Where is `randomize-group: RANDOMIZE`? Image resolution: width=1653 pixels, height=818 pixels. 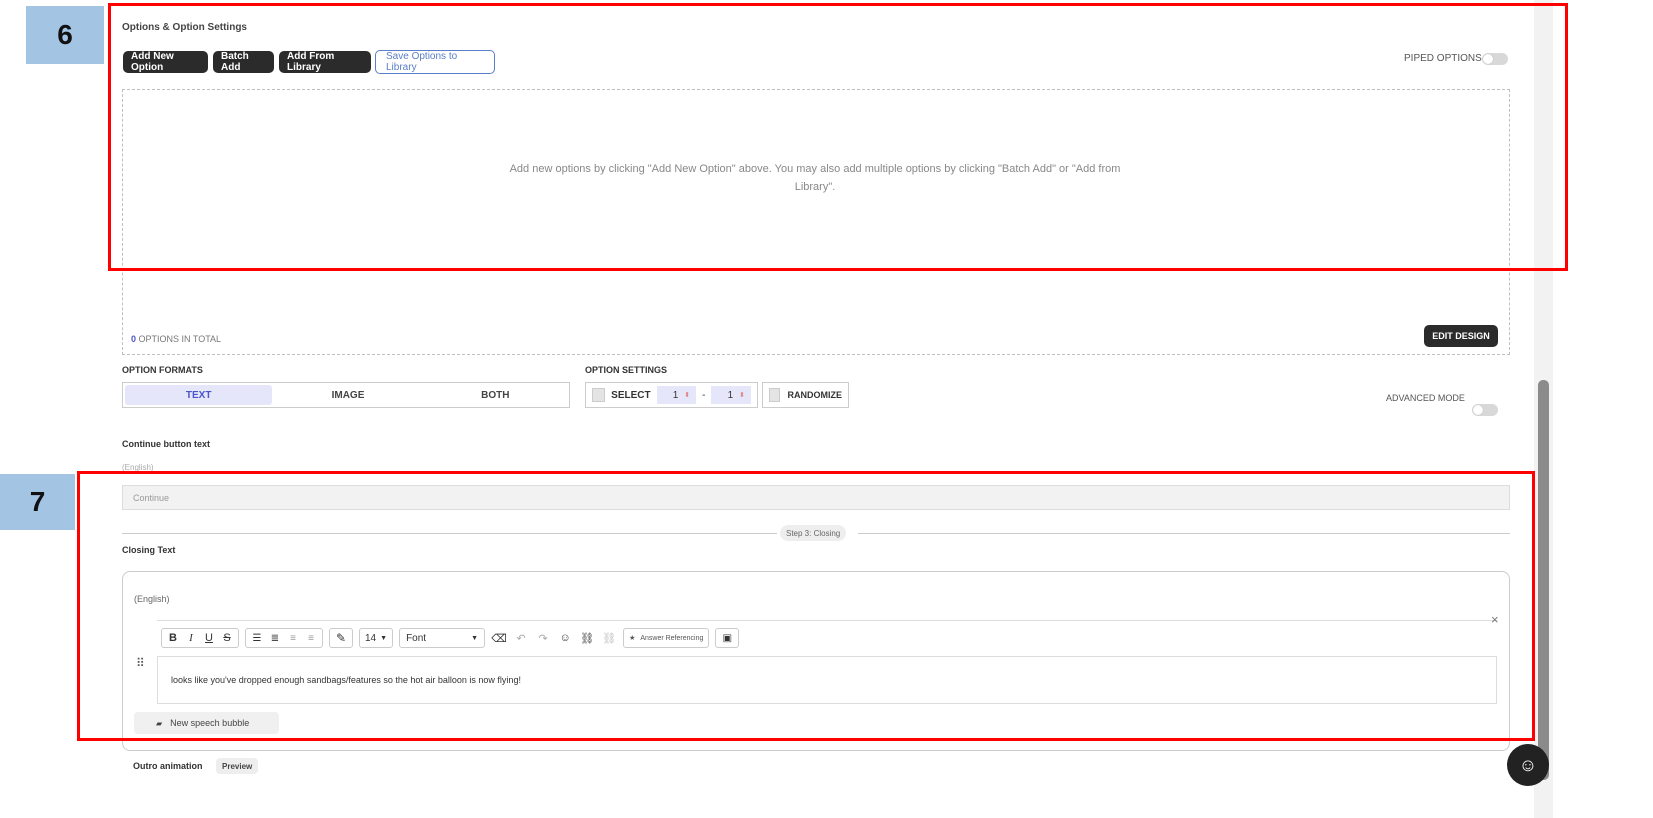 randomize-group: RANDOMIZE is located at coordinates (805, 395).